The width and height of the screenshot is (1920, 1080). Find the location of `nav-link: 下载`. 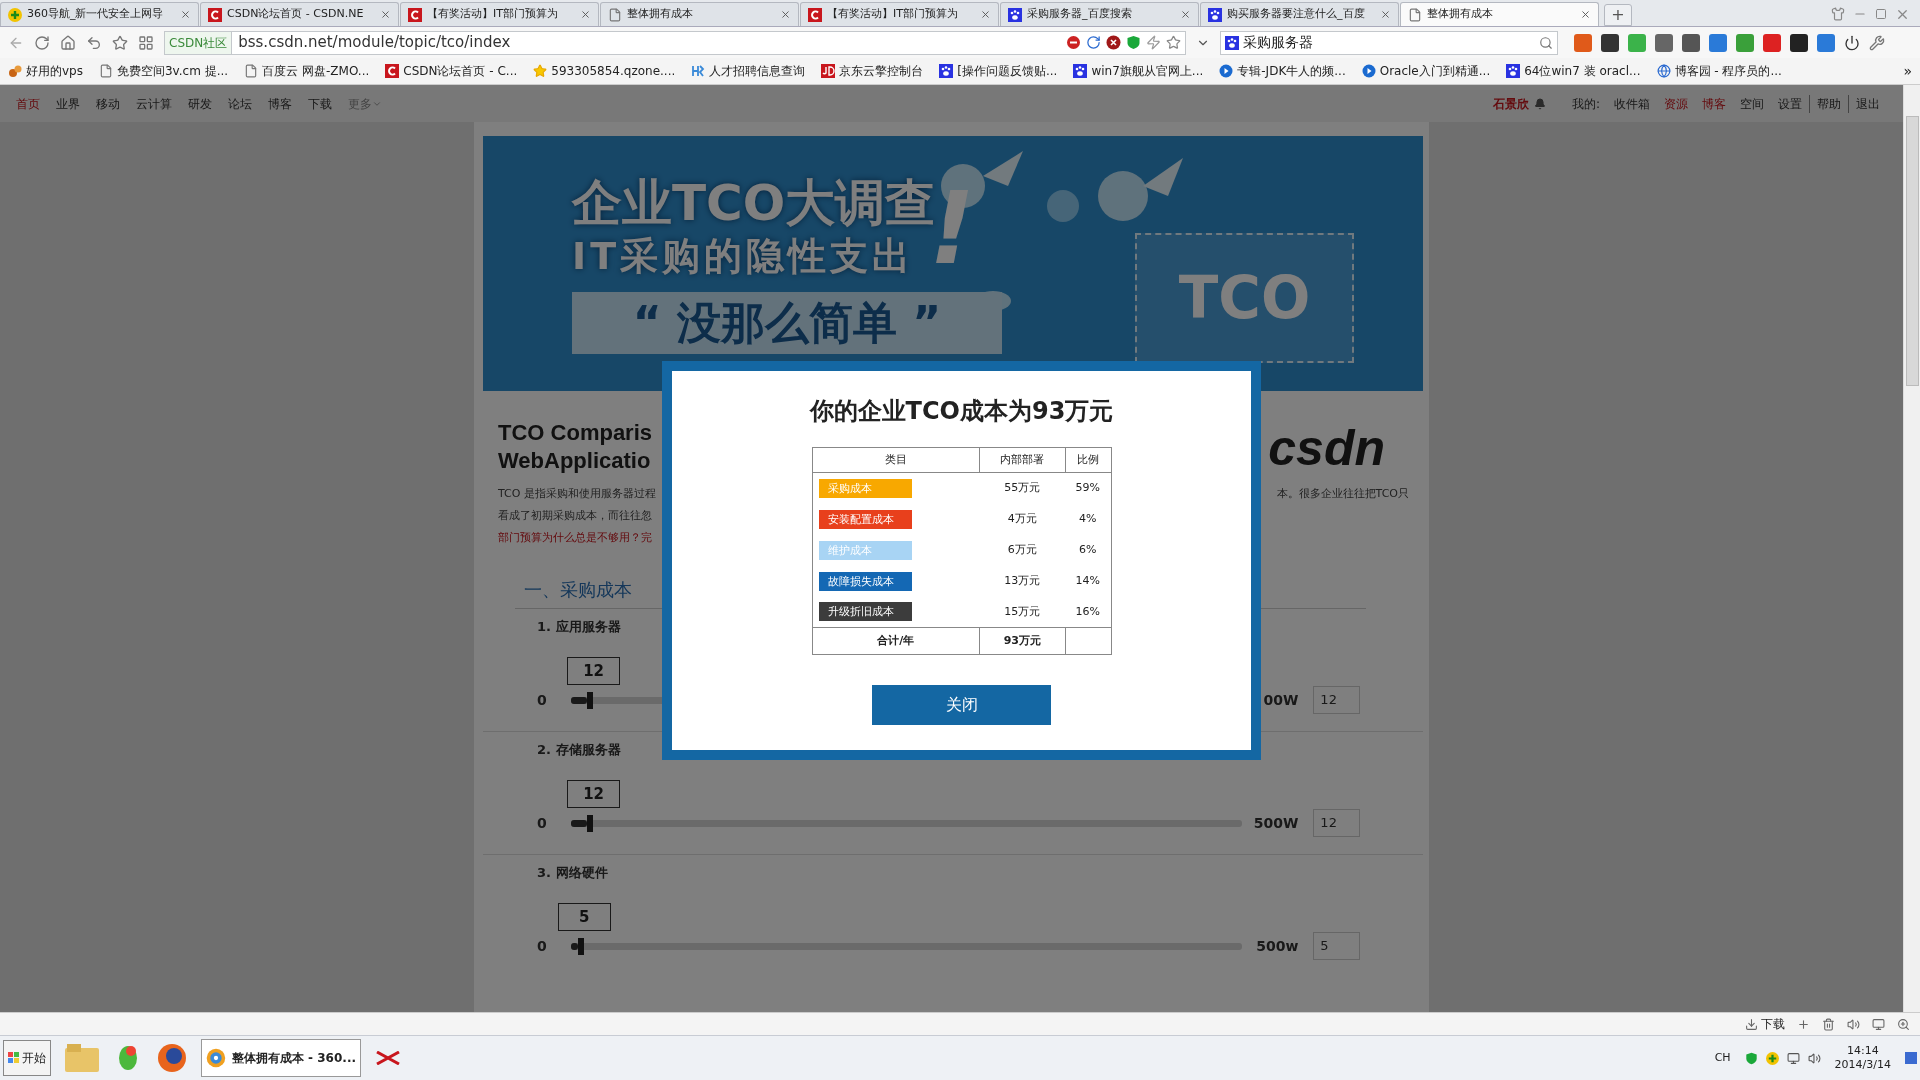

nav-link: 下载 is located at coordinates (320, 103).